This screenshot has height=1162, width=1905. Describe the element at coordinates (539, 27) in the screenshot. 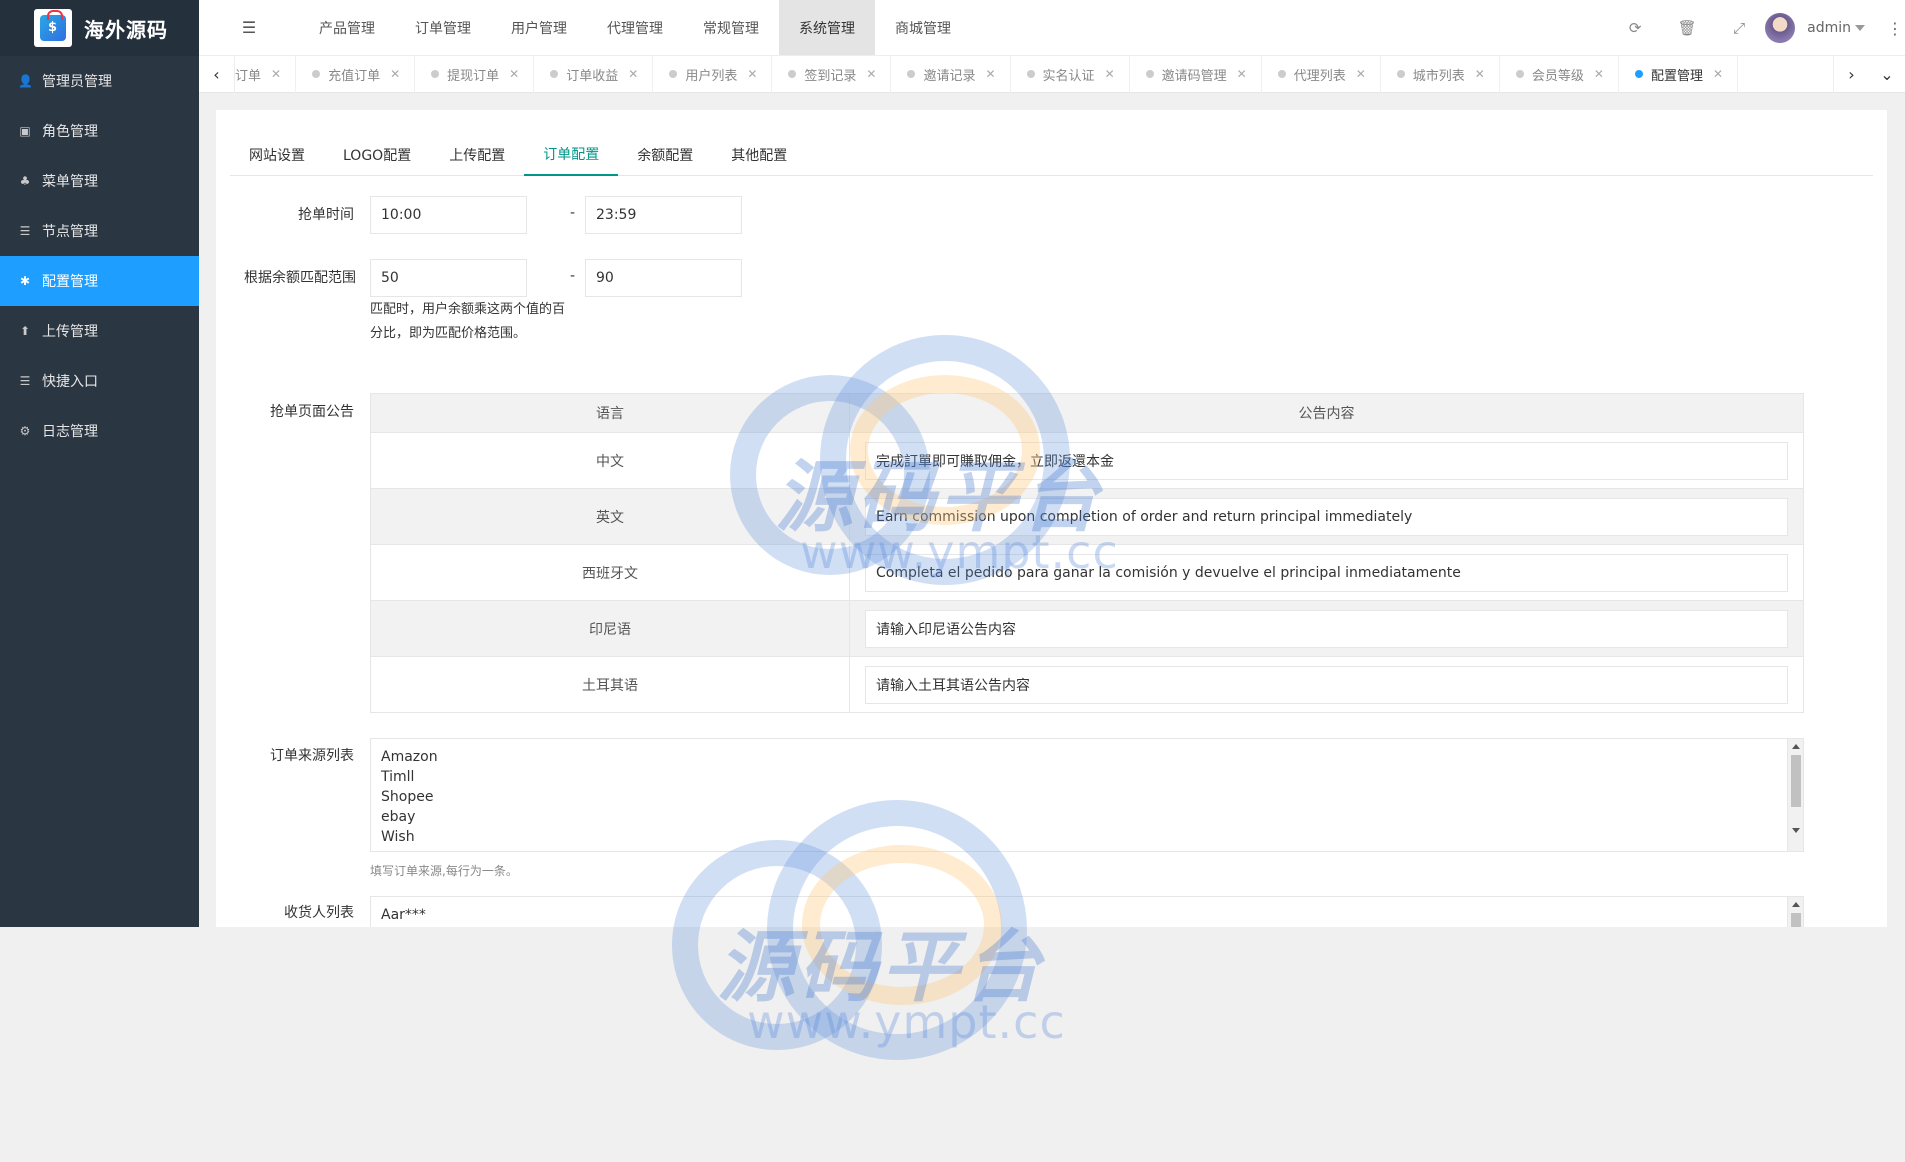

I see `top-menu-item: 用户管理` at that location.